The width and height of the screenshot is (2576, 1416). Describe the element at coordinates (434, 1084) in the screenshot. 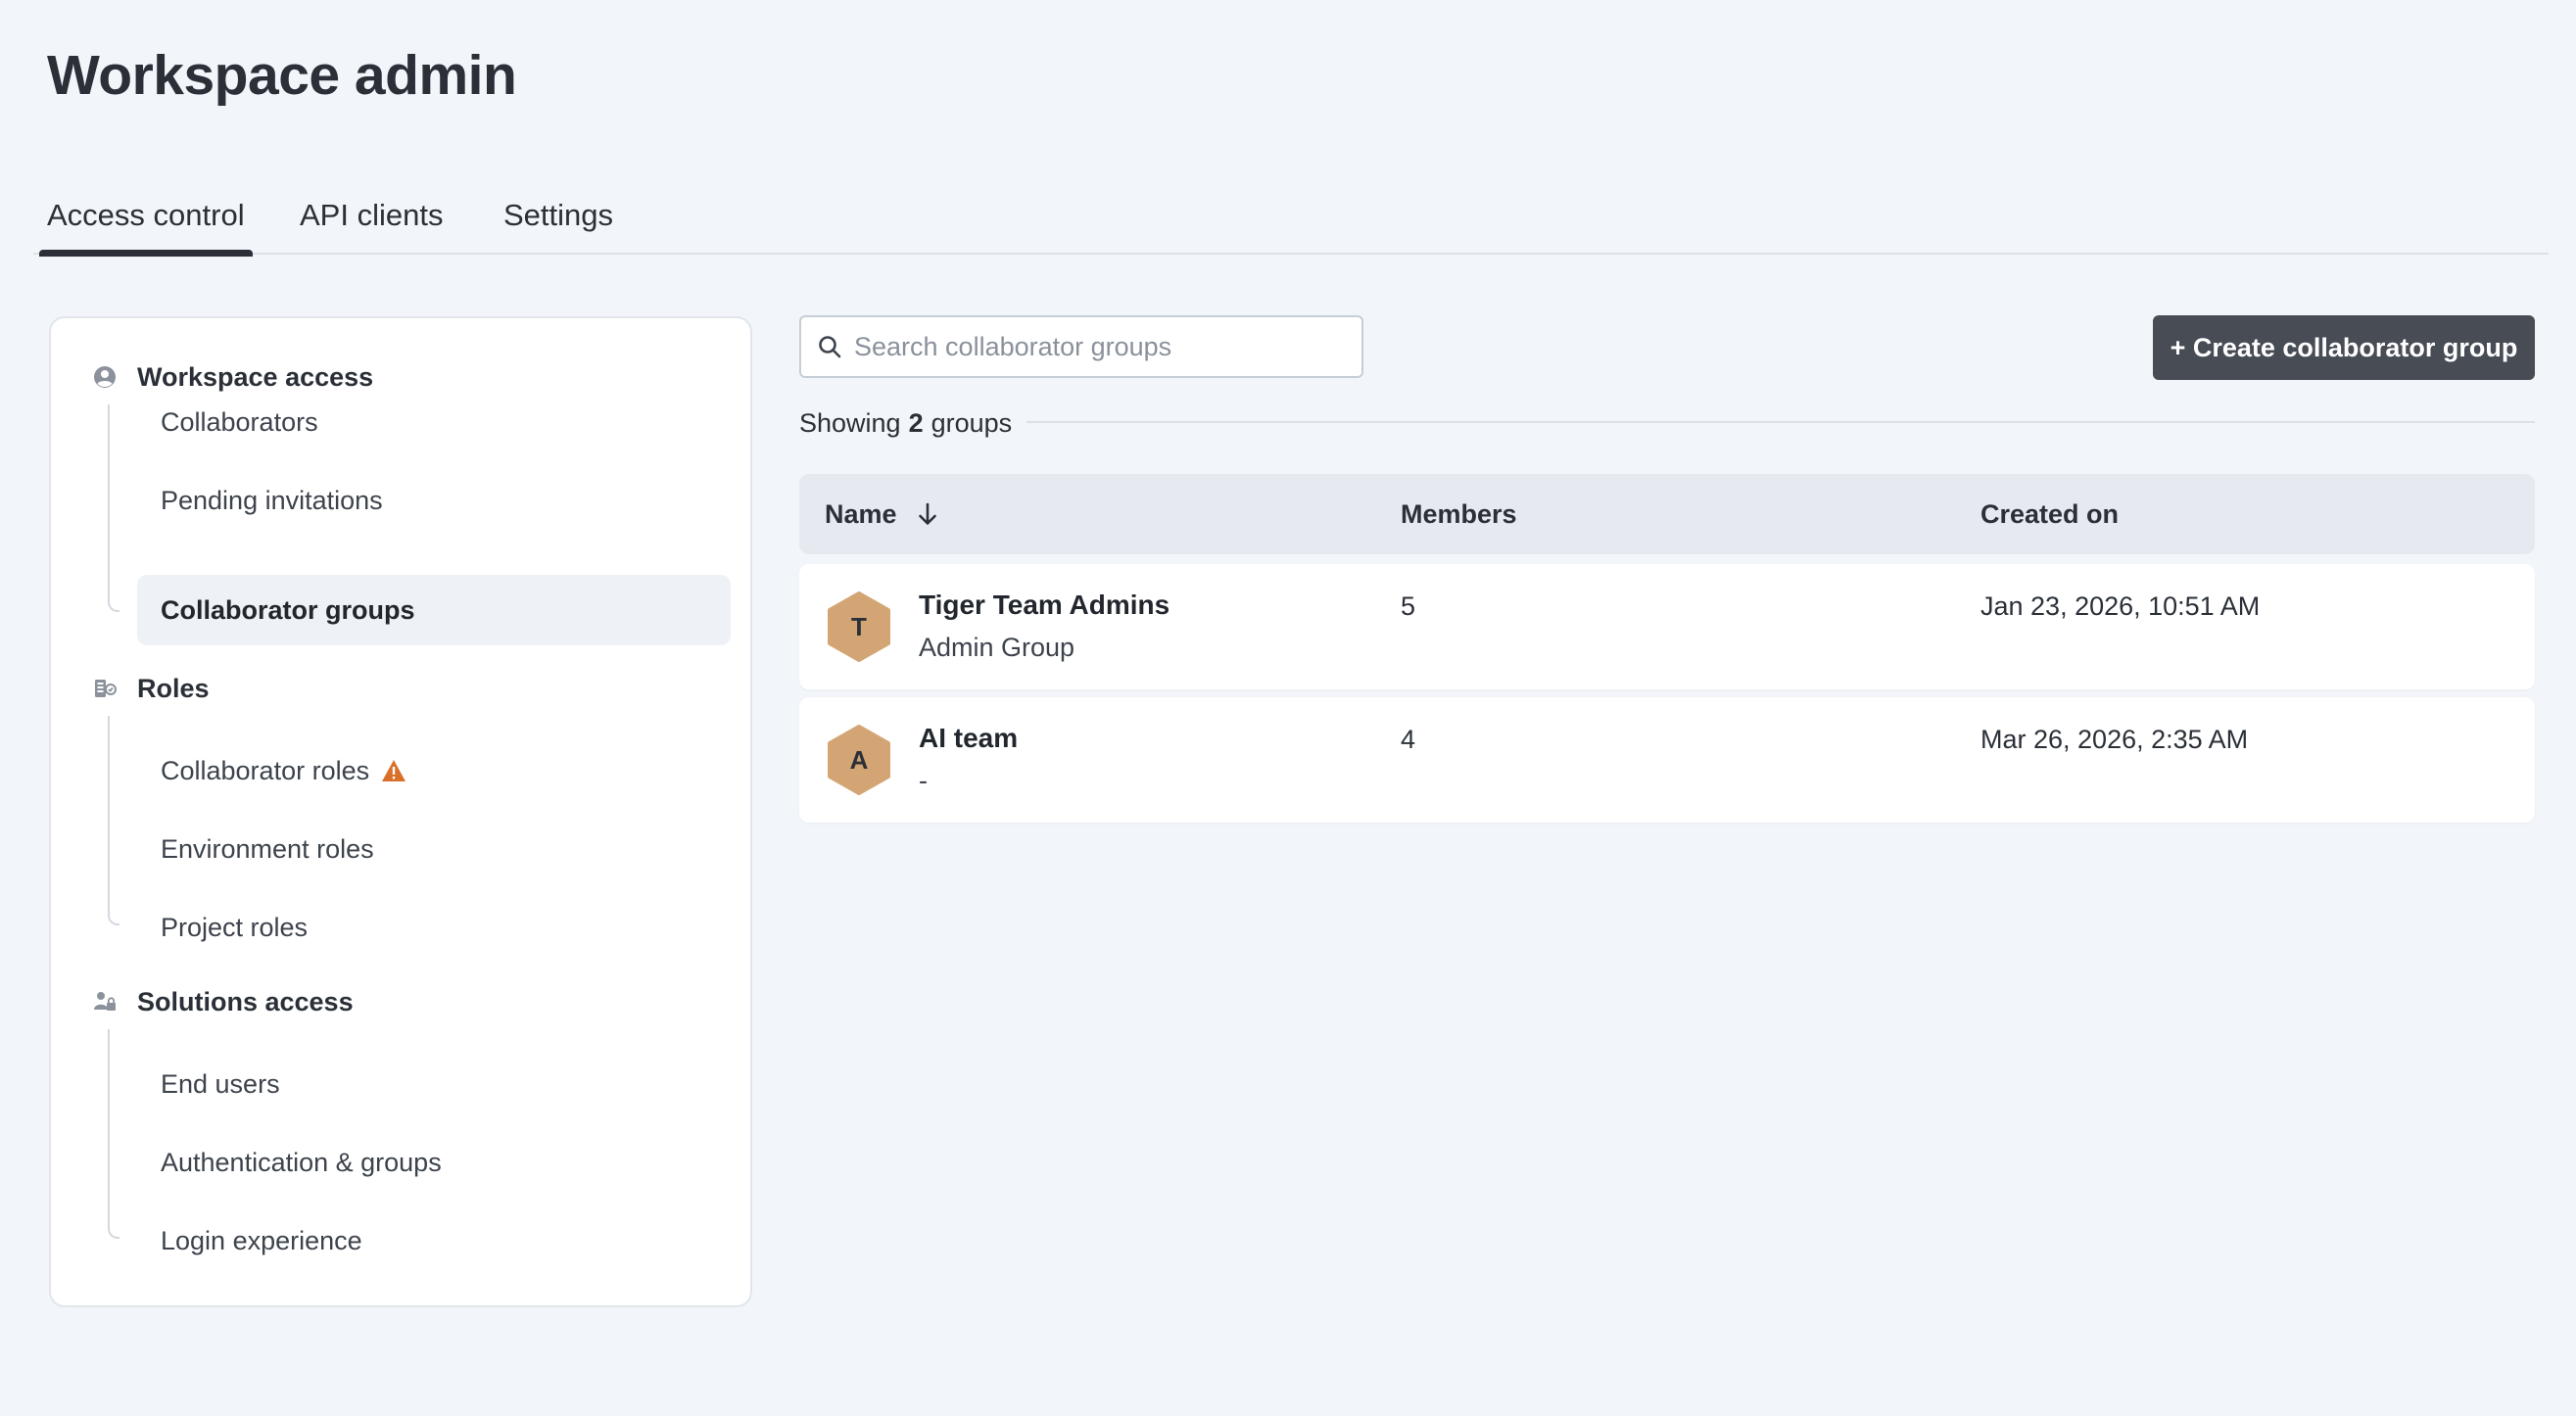

I see `sidebar-item-end-users: End users` at that location.